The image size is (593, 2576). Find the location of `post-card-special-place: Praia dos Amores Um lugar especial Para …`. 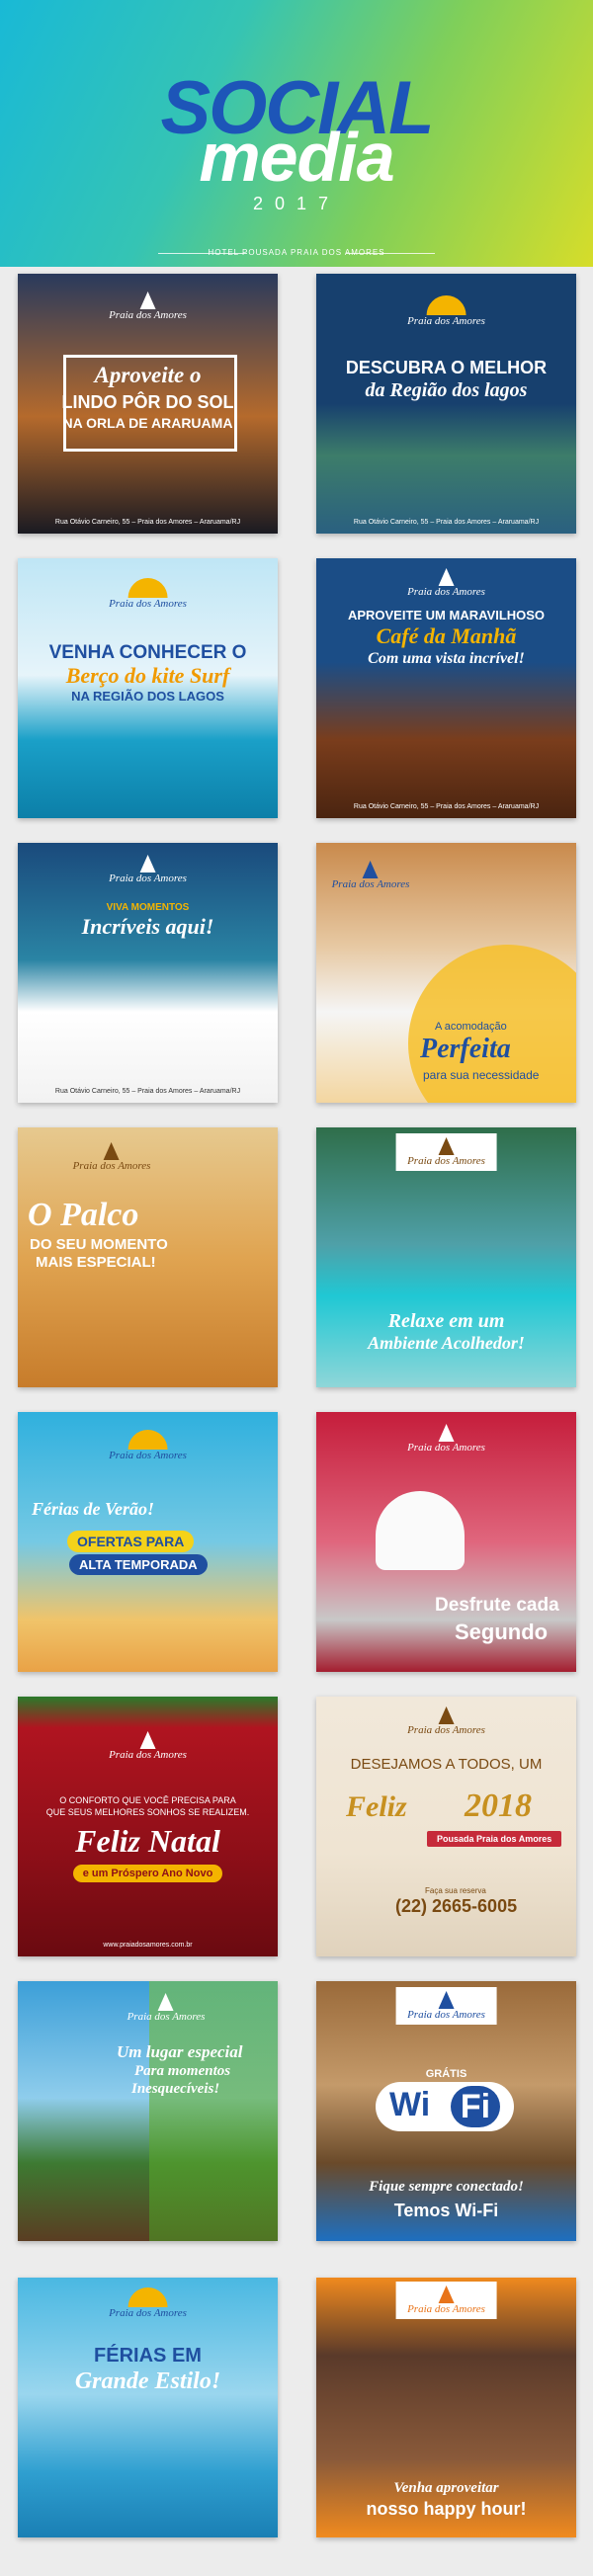

post-card-special-place: Praia dos Amores Um lugar especial Para … is located at coordinates (148, 2111).